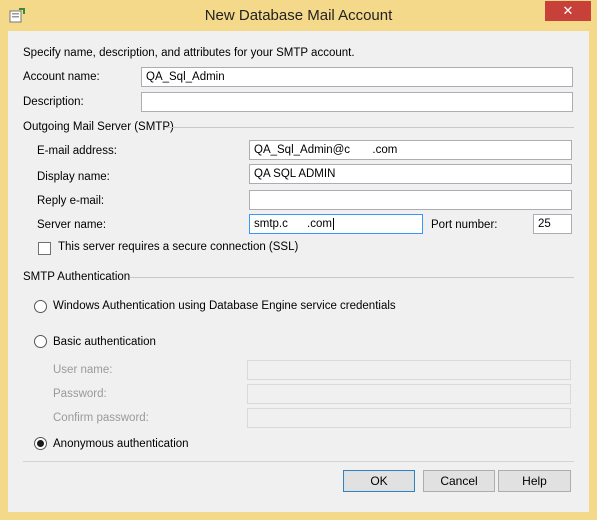 The width and height of the screenshot is (597, 520). What do you see at coordinates (464, 225) in the screenshot?
I see `port-number-label: Port number:` at bounding box center [464, 225].